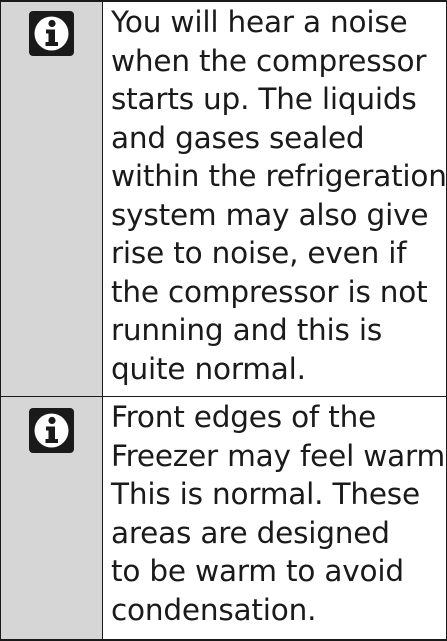 The height and width of the screenshot is (641, 447). What do you see at coordinates (270, 214) in the screenshot?
I see `note-line: system may also give` at bounding box center [270, 214].